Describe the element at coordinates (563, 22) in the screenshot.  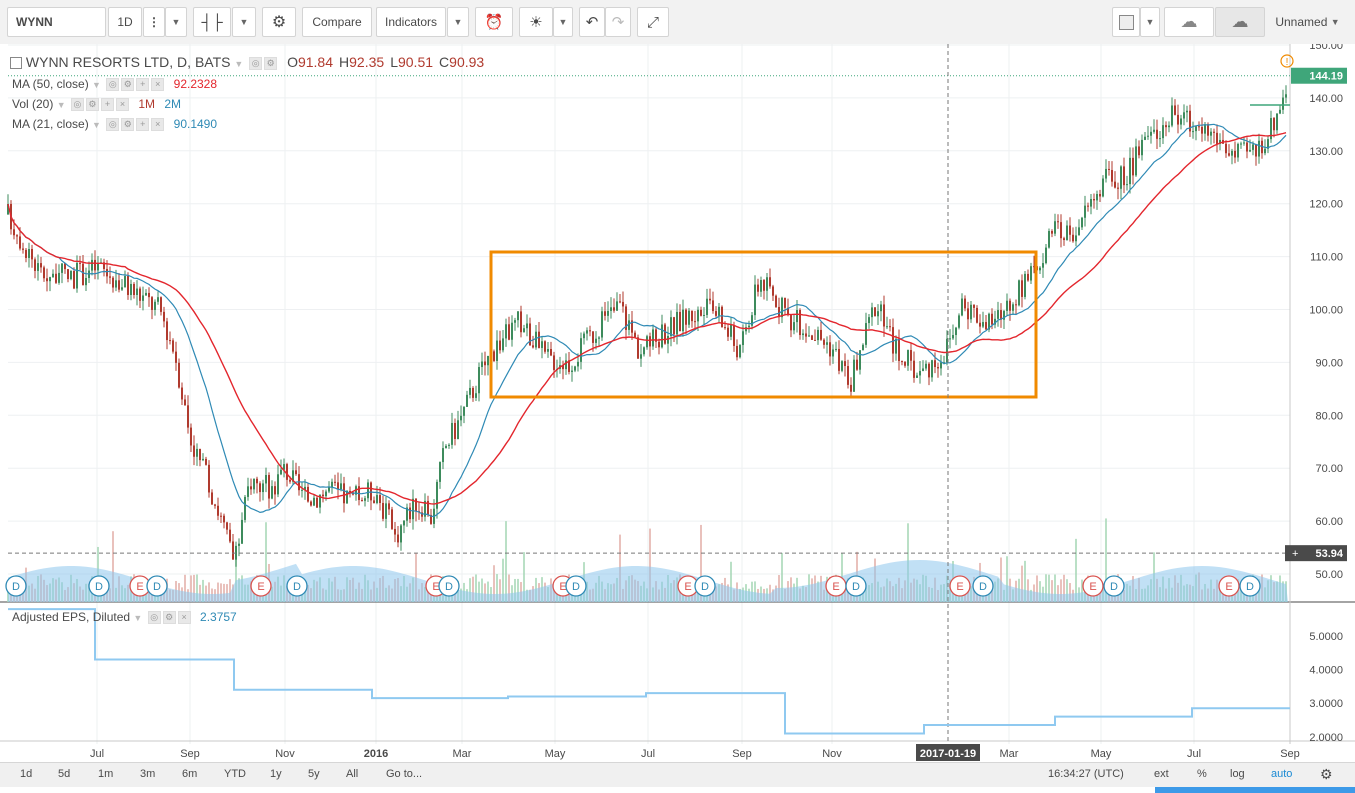
I see `ideas-dropdown-chevron-icon: ▼` at that location.